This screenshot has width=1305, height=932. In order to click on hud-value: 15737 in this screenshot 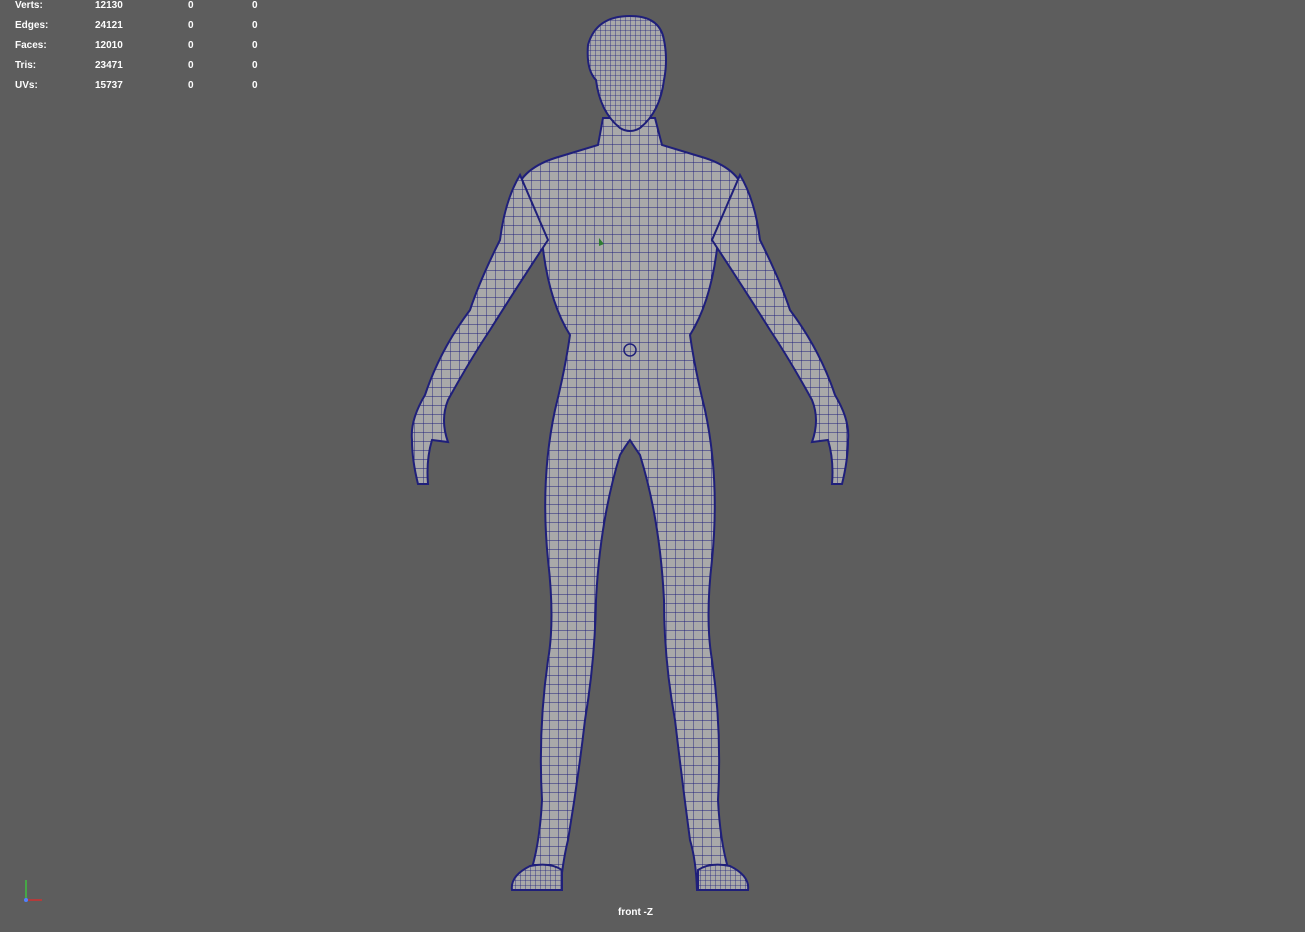, I will do `click(109, 85)`.